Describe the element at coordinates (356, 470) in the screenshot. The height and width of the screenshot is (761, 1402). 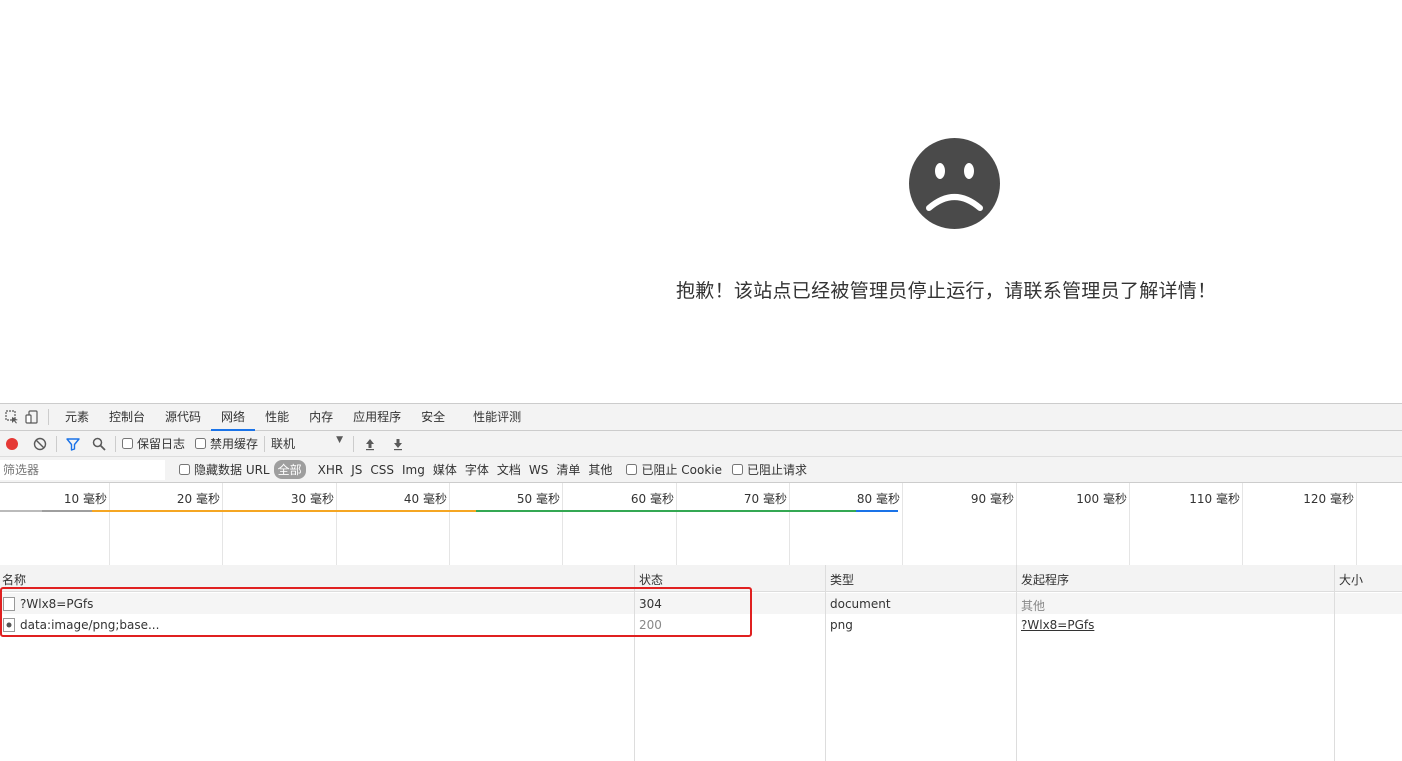
I see `filter-type-js: JS` at that location.